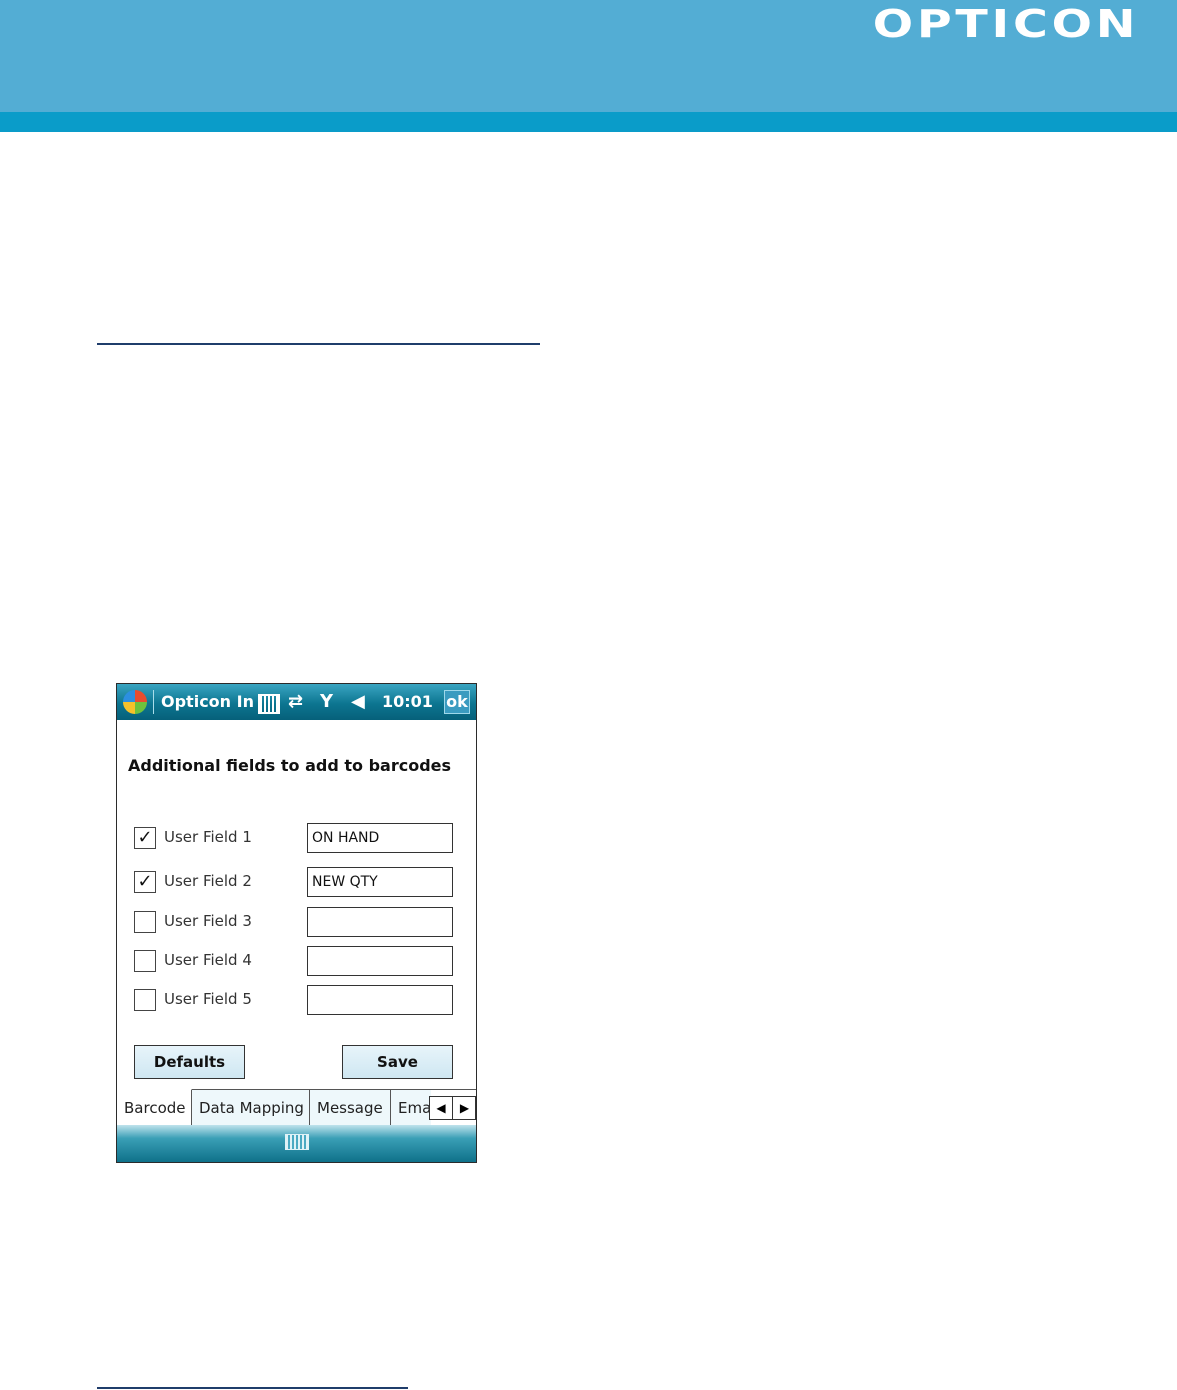 The width and height of the screenshot is (1177, 1390). Describe the element at coordinates (189, 1062) in the screenshot. I see `defaults-button: Defaults` at that location.